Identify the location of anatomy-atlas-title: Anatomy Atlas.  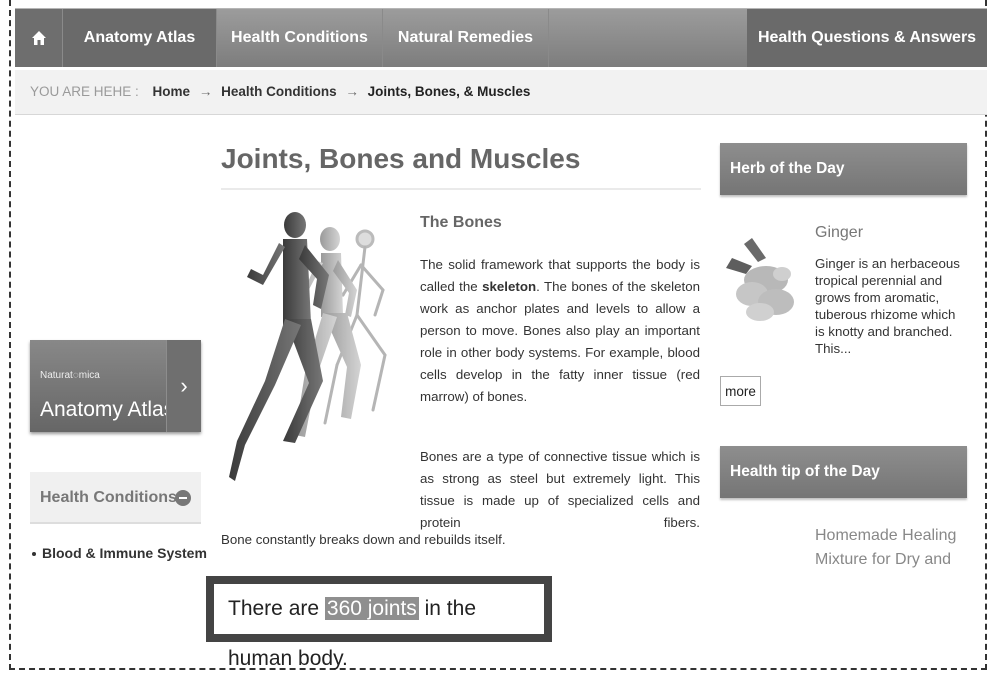
(107, 409).